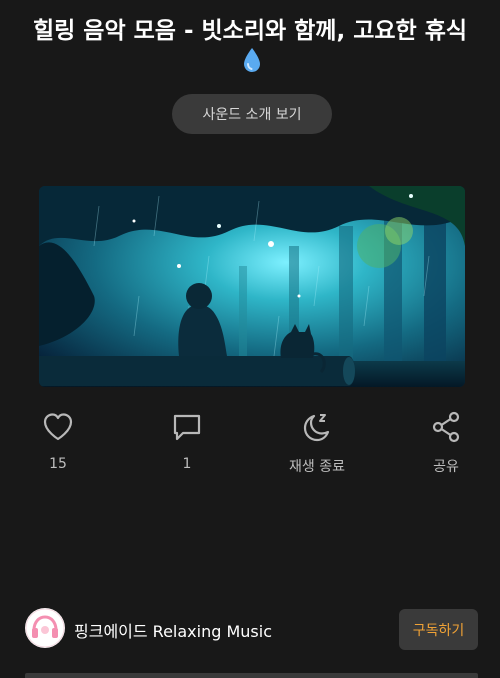  Describe the element at coordinates (58, 445) in the screenshot. I see `like-button: 15` at that location.